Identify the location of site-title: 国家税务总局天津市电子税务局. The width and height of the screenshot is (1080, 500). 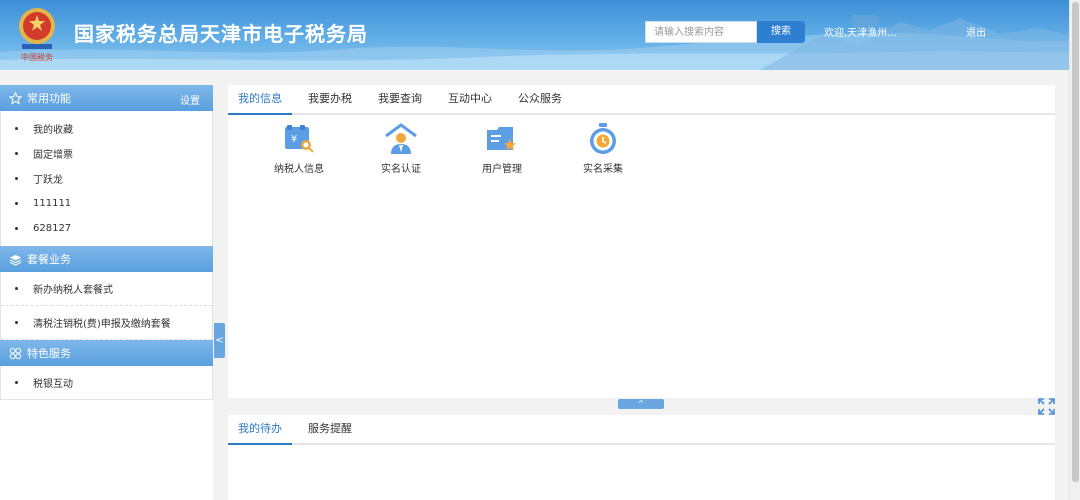
(221, 34).